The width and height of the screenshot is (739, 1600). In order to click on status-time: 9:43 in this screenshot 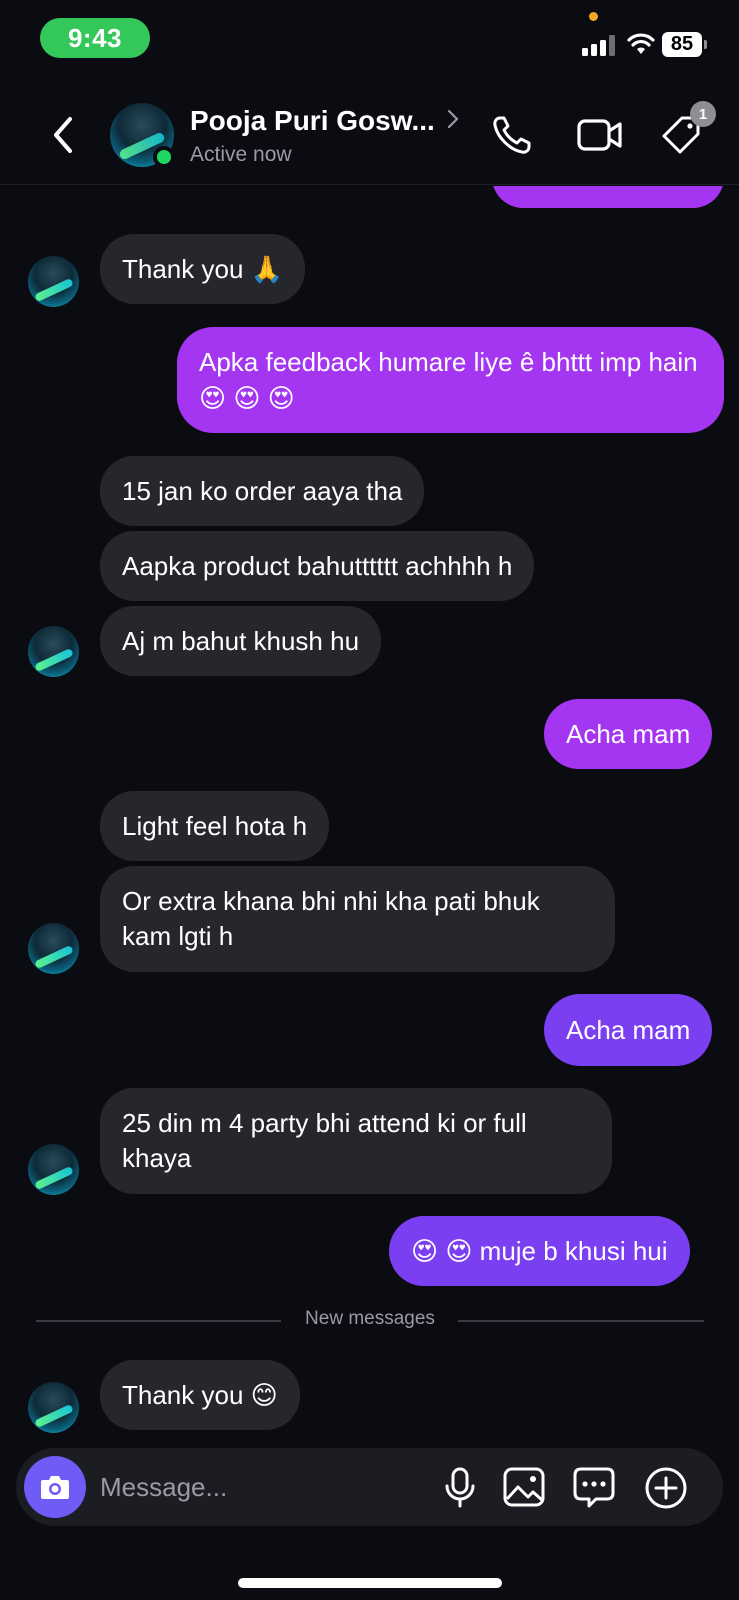, I will do `click(95, 38)`.